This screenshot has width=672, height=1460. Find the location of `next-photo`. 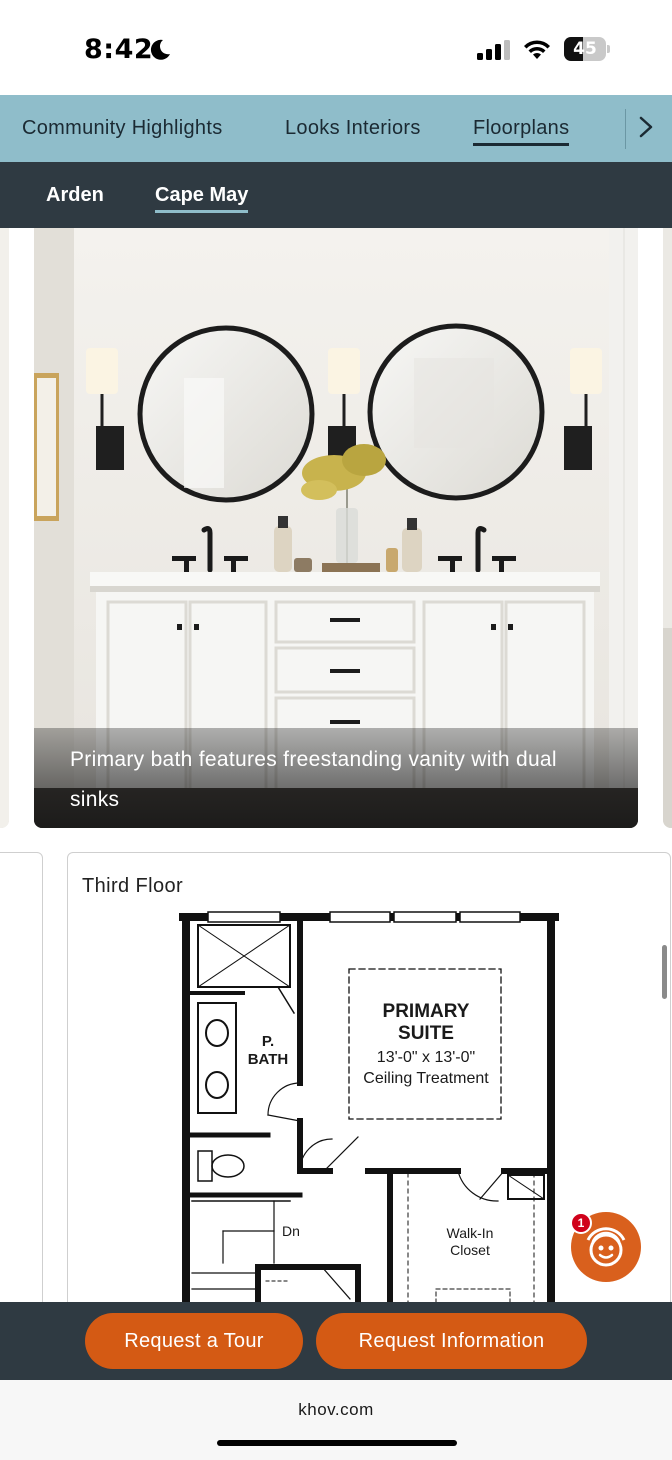

next-photo is located at coordinates (667, 528).